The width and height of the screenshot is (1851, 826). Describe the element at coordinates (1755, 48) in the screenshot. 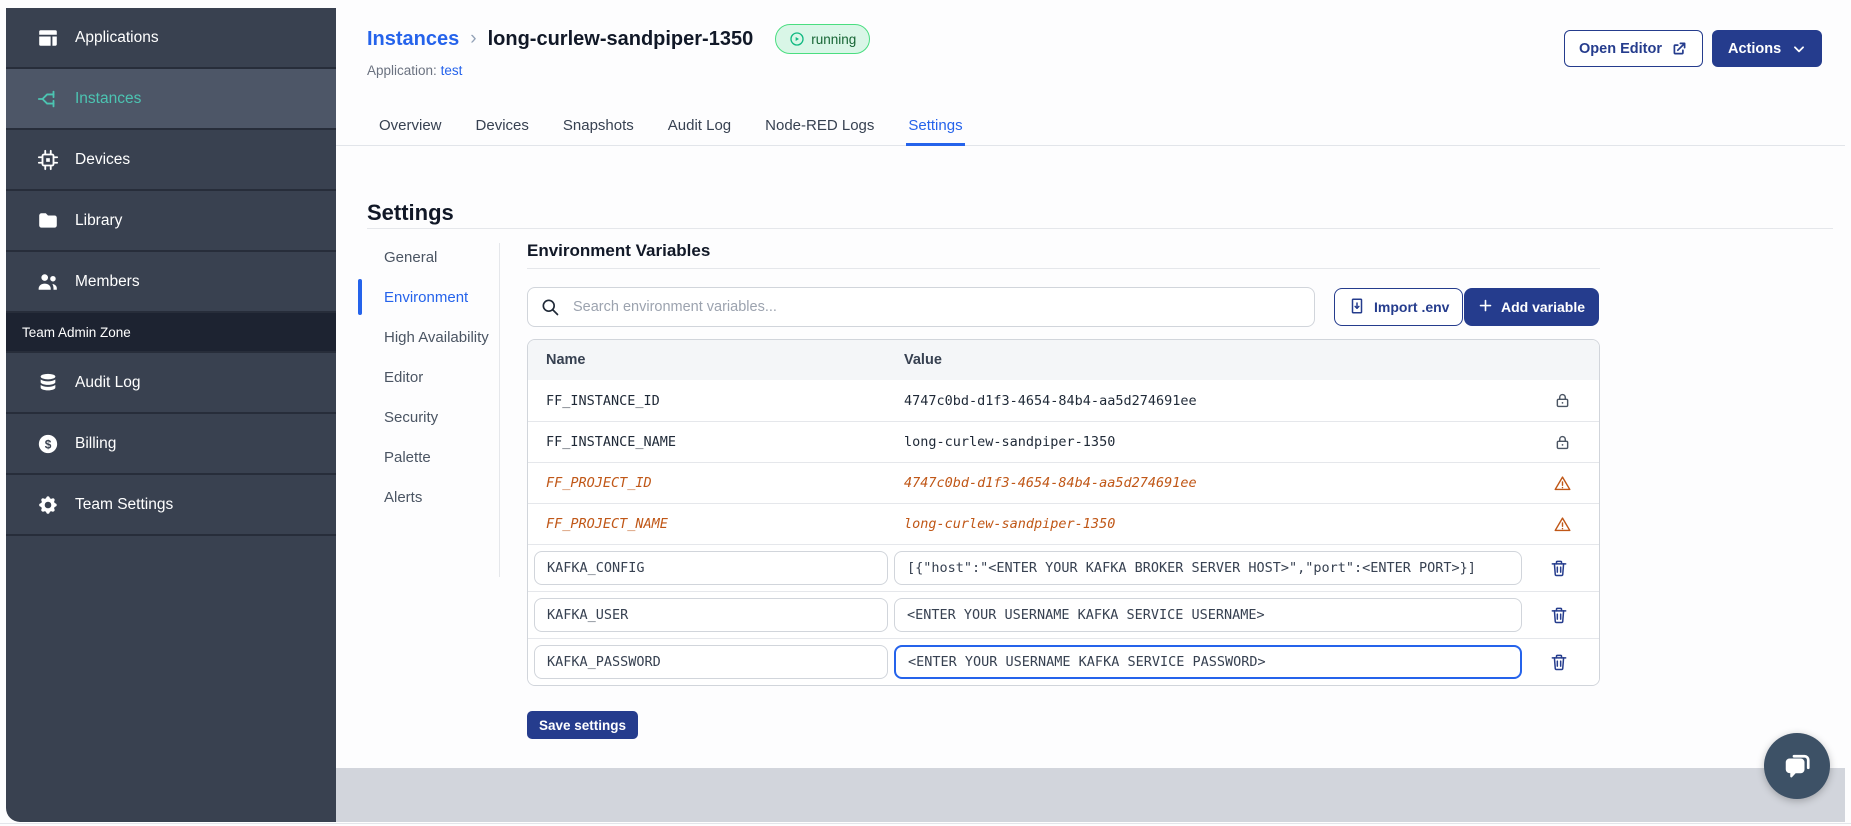

I see `actions-label: Actions` at that location.